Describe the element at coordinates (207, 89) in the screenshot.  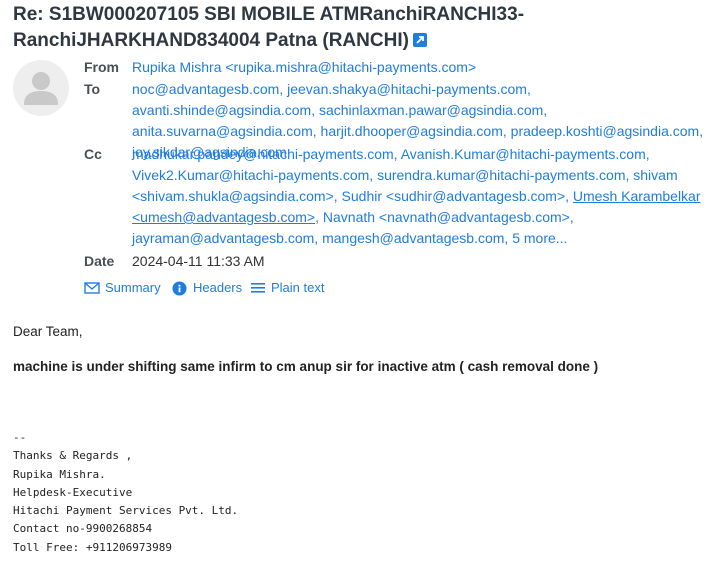
I see `recipient-link: noc@advantagesb.com,` at that location.